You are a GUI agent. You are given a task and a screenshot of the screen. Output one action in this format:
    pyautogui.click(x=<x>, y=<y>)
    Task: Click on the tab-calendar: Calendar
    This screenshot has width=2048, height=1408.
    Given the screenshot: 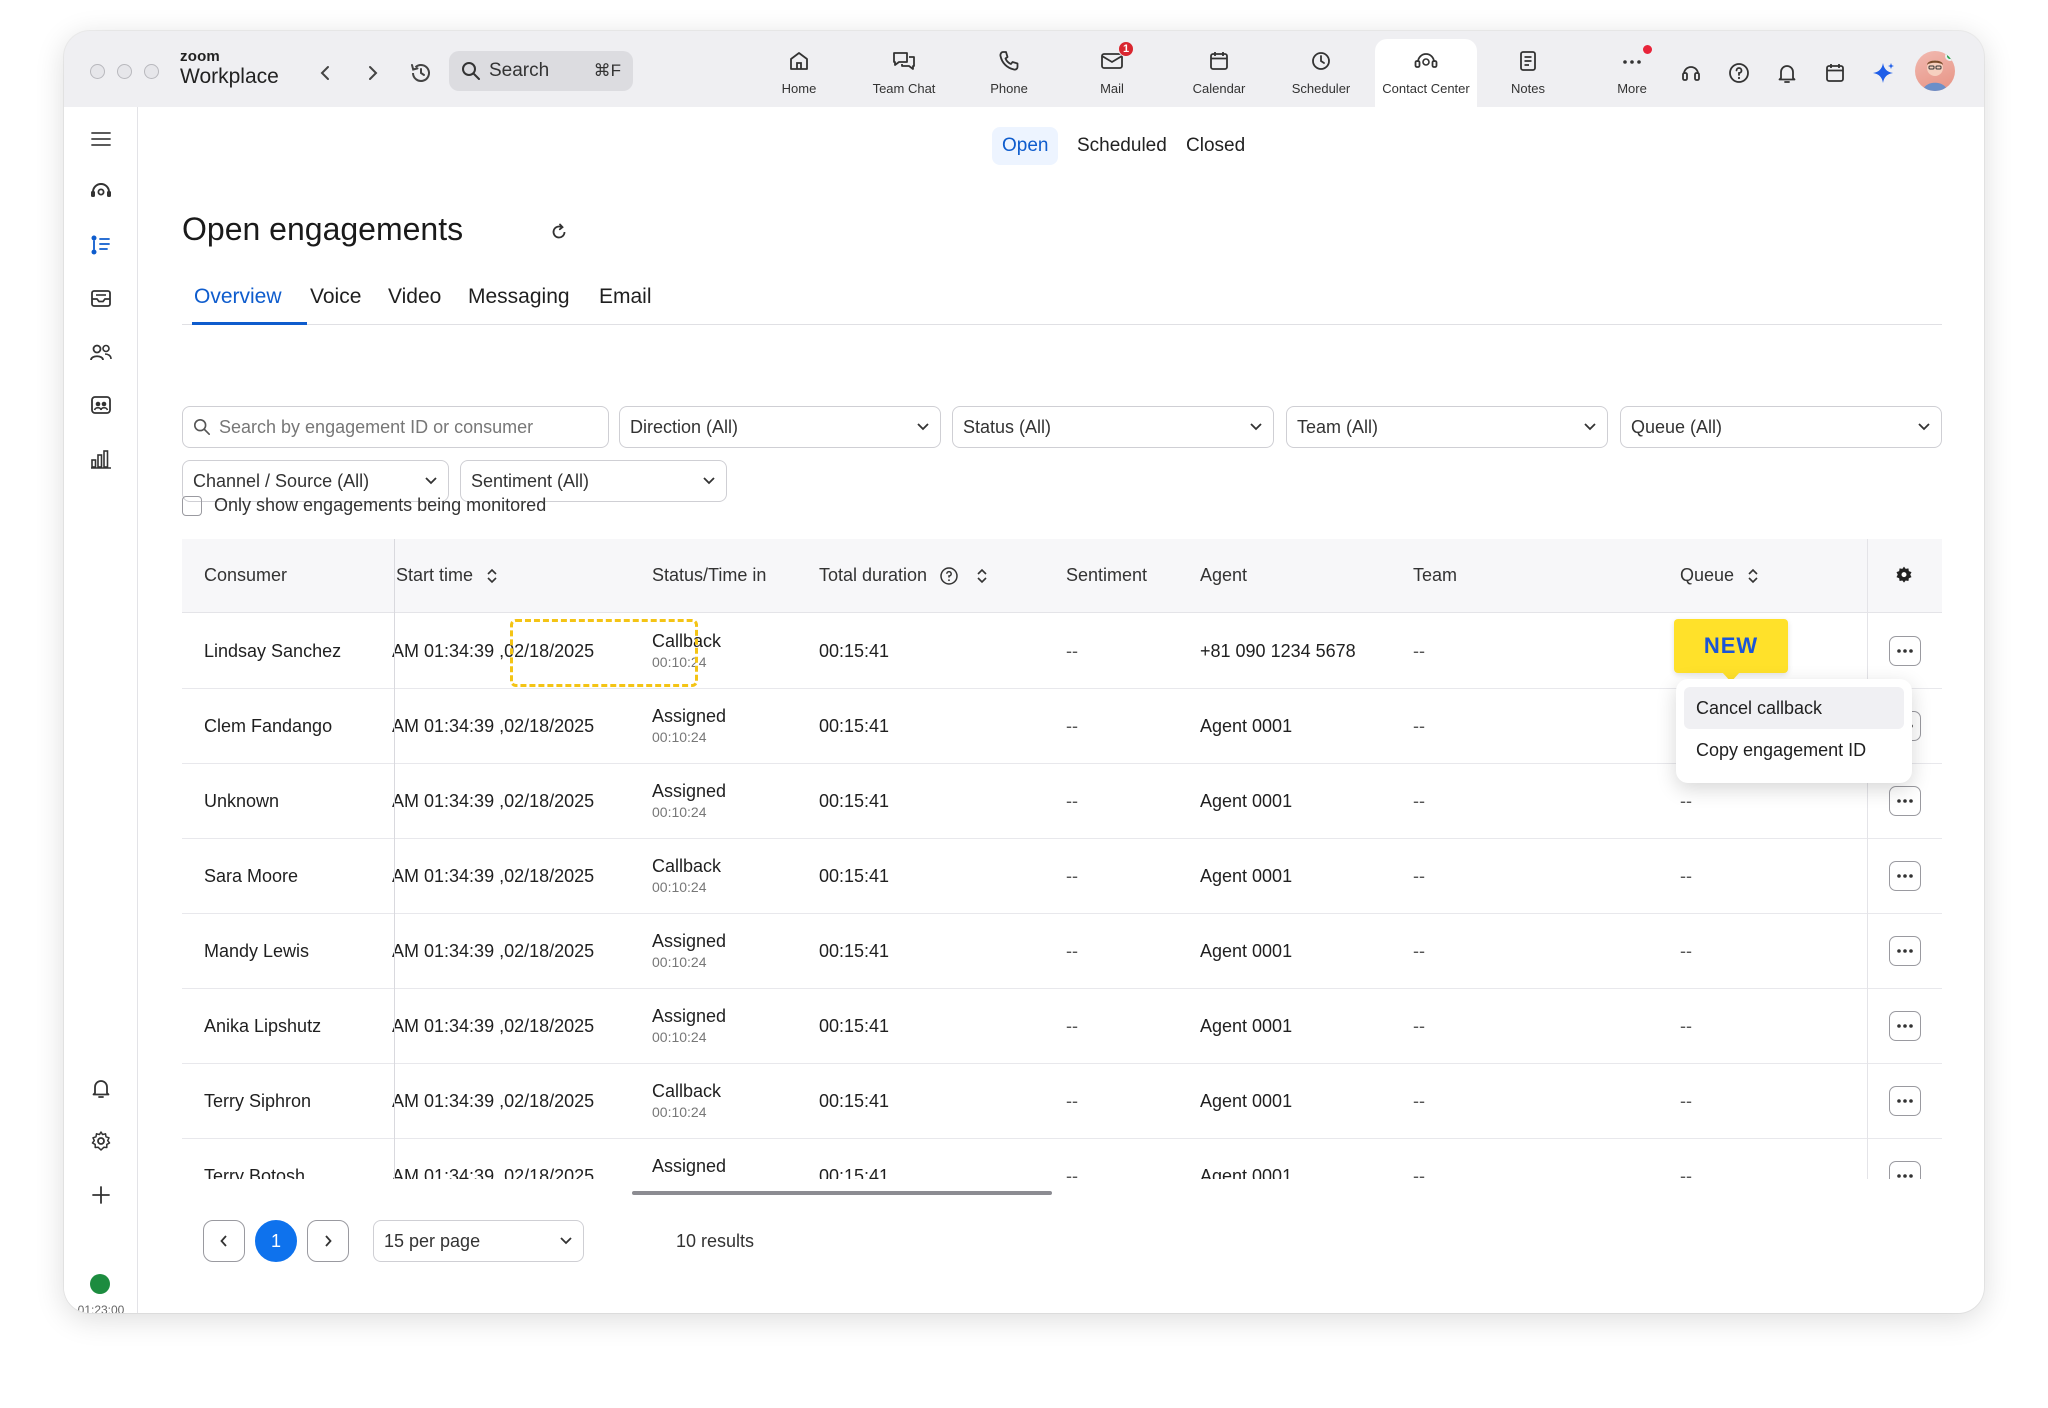 What is the action you would take?
    pyautogui.click(x=1219, y=73)
    